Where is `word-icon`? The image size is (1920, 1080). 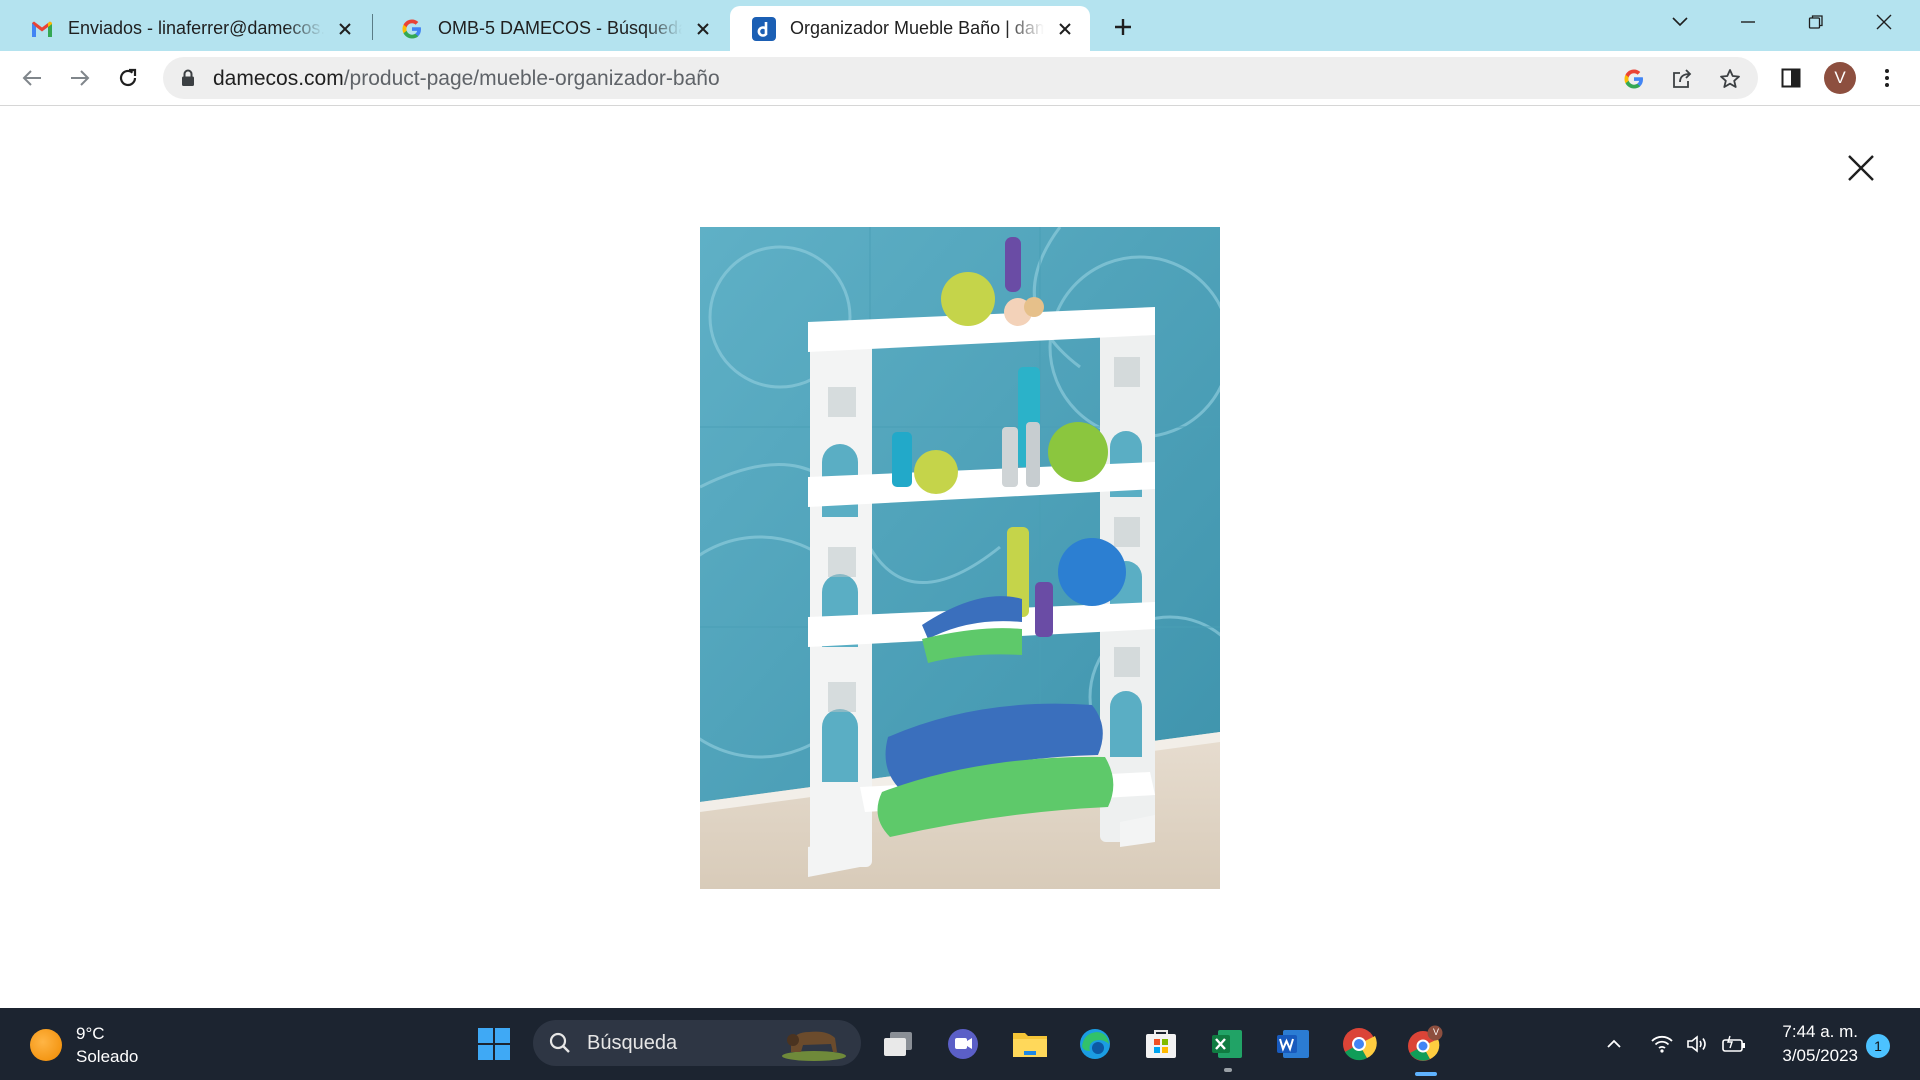 word-icon is located at coordinates (1293, 1044).